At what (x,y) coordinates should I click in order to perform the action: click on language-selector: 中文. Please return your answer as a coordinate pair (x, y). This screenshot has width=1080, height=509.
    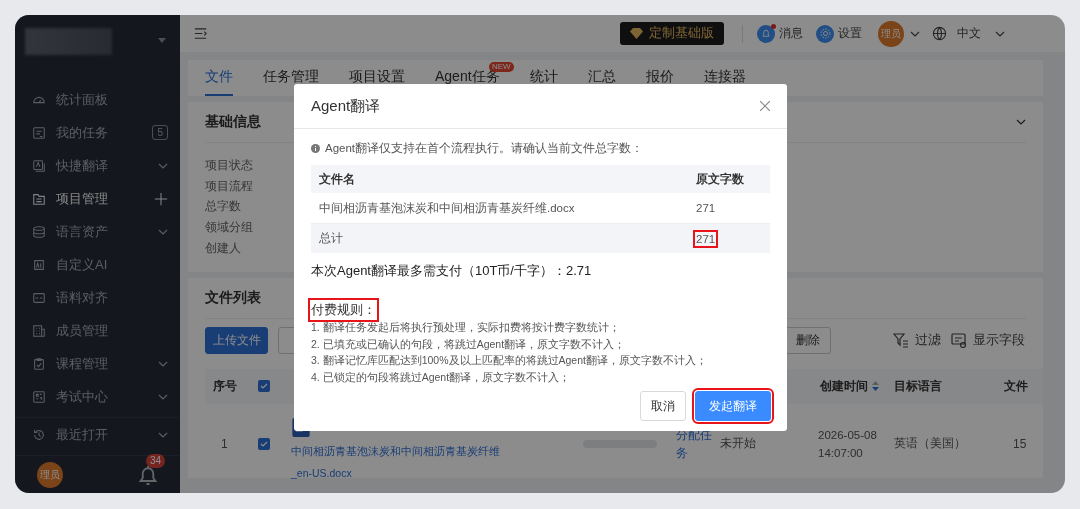
    Looking at the image, I should click on (968, 33).